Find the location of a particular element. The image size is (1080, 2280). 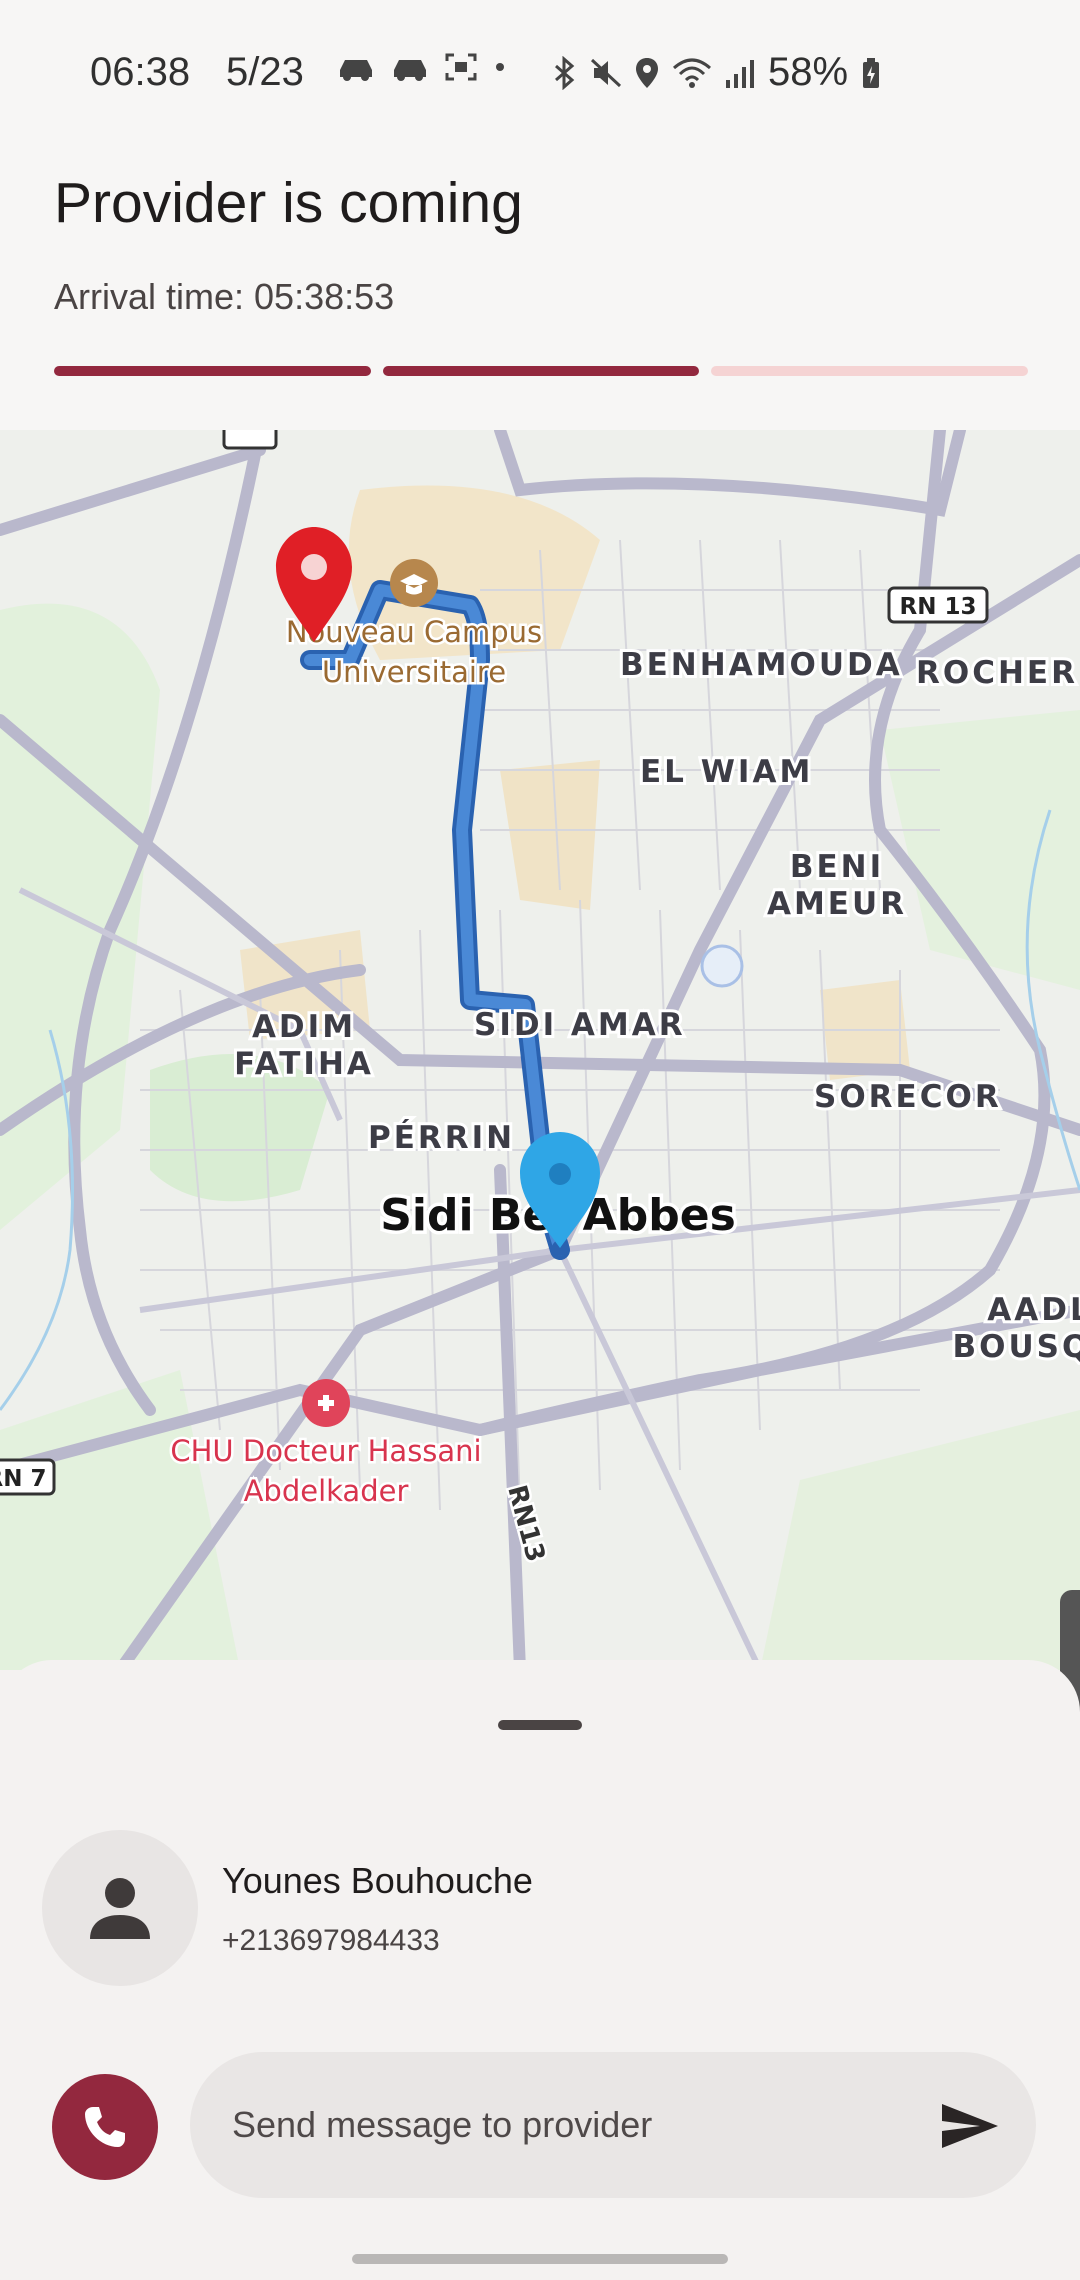

message-field is located at coordinates (613, 2125).